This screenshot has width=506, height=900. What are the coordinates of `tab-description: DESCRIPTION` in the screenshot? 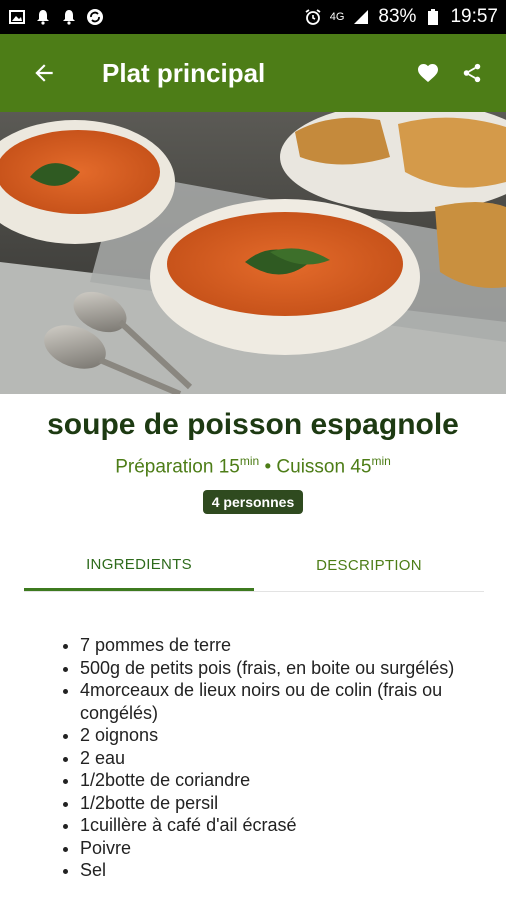 It's located at (369, 565).